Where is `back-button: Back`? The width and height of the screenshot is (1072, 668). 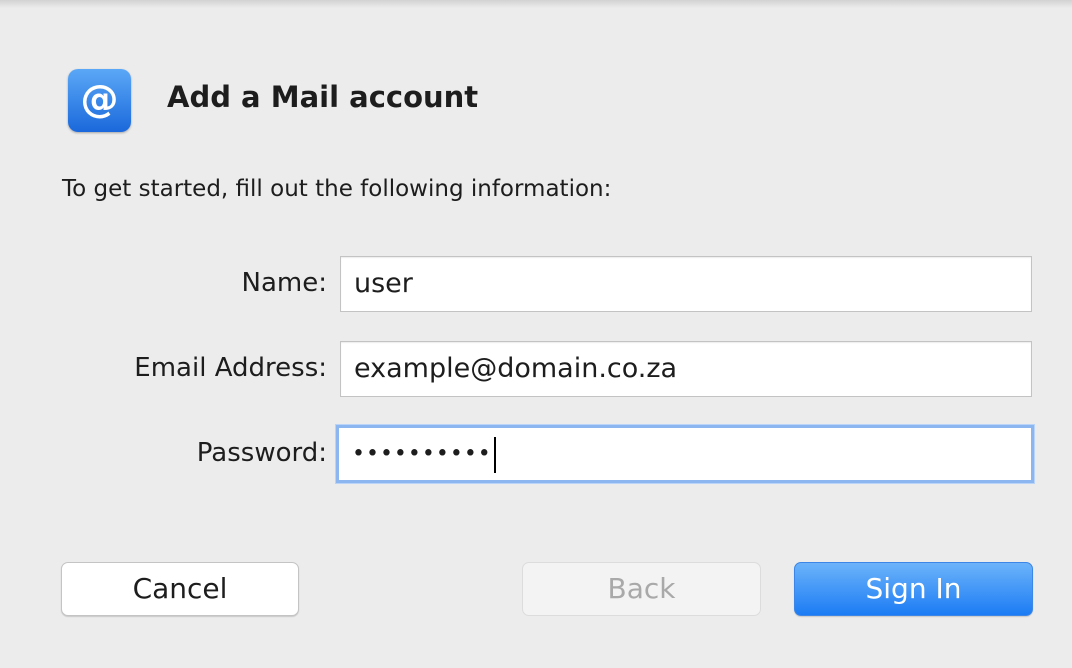
back-button: Back is located at coordinates (641, 589).